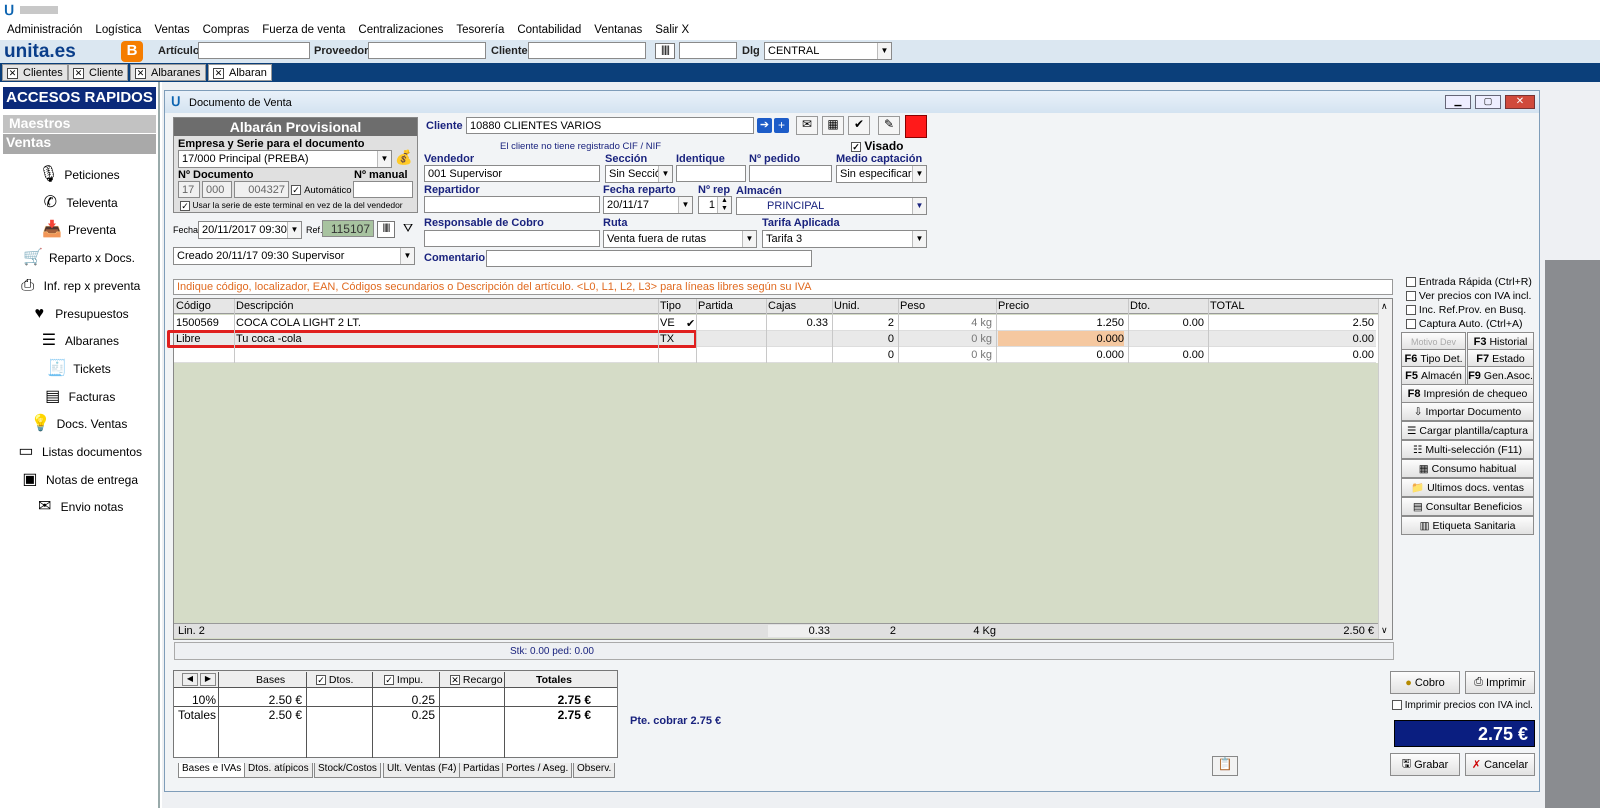 Image resolution: width=1600 pixels, height=808 pixels. Describe the element at coordinates (1061, 323) in the screenshot. I see `cell-precio: 1.250` at that location.